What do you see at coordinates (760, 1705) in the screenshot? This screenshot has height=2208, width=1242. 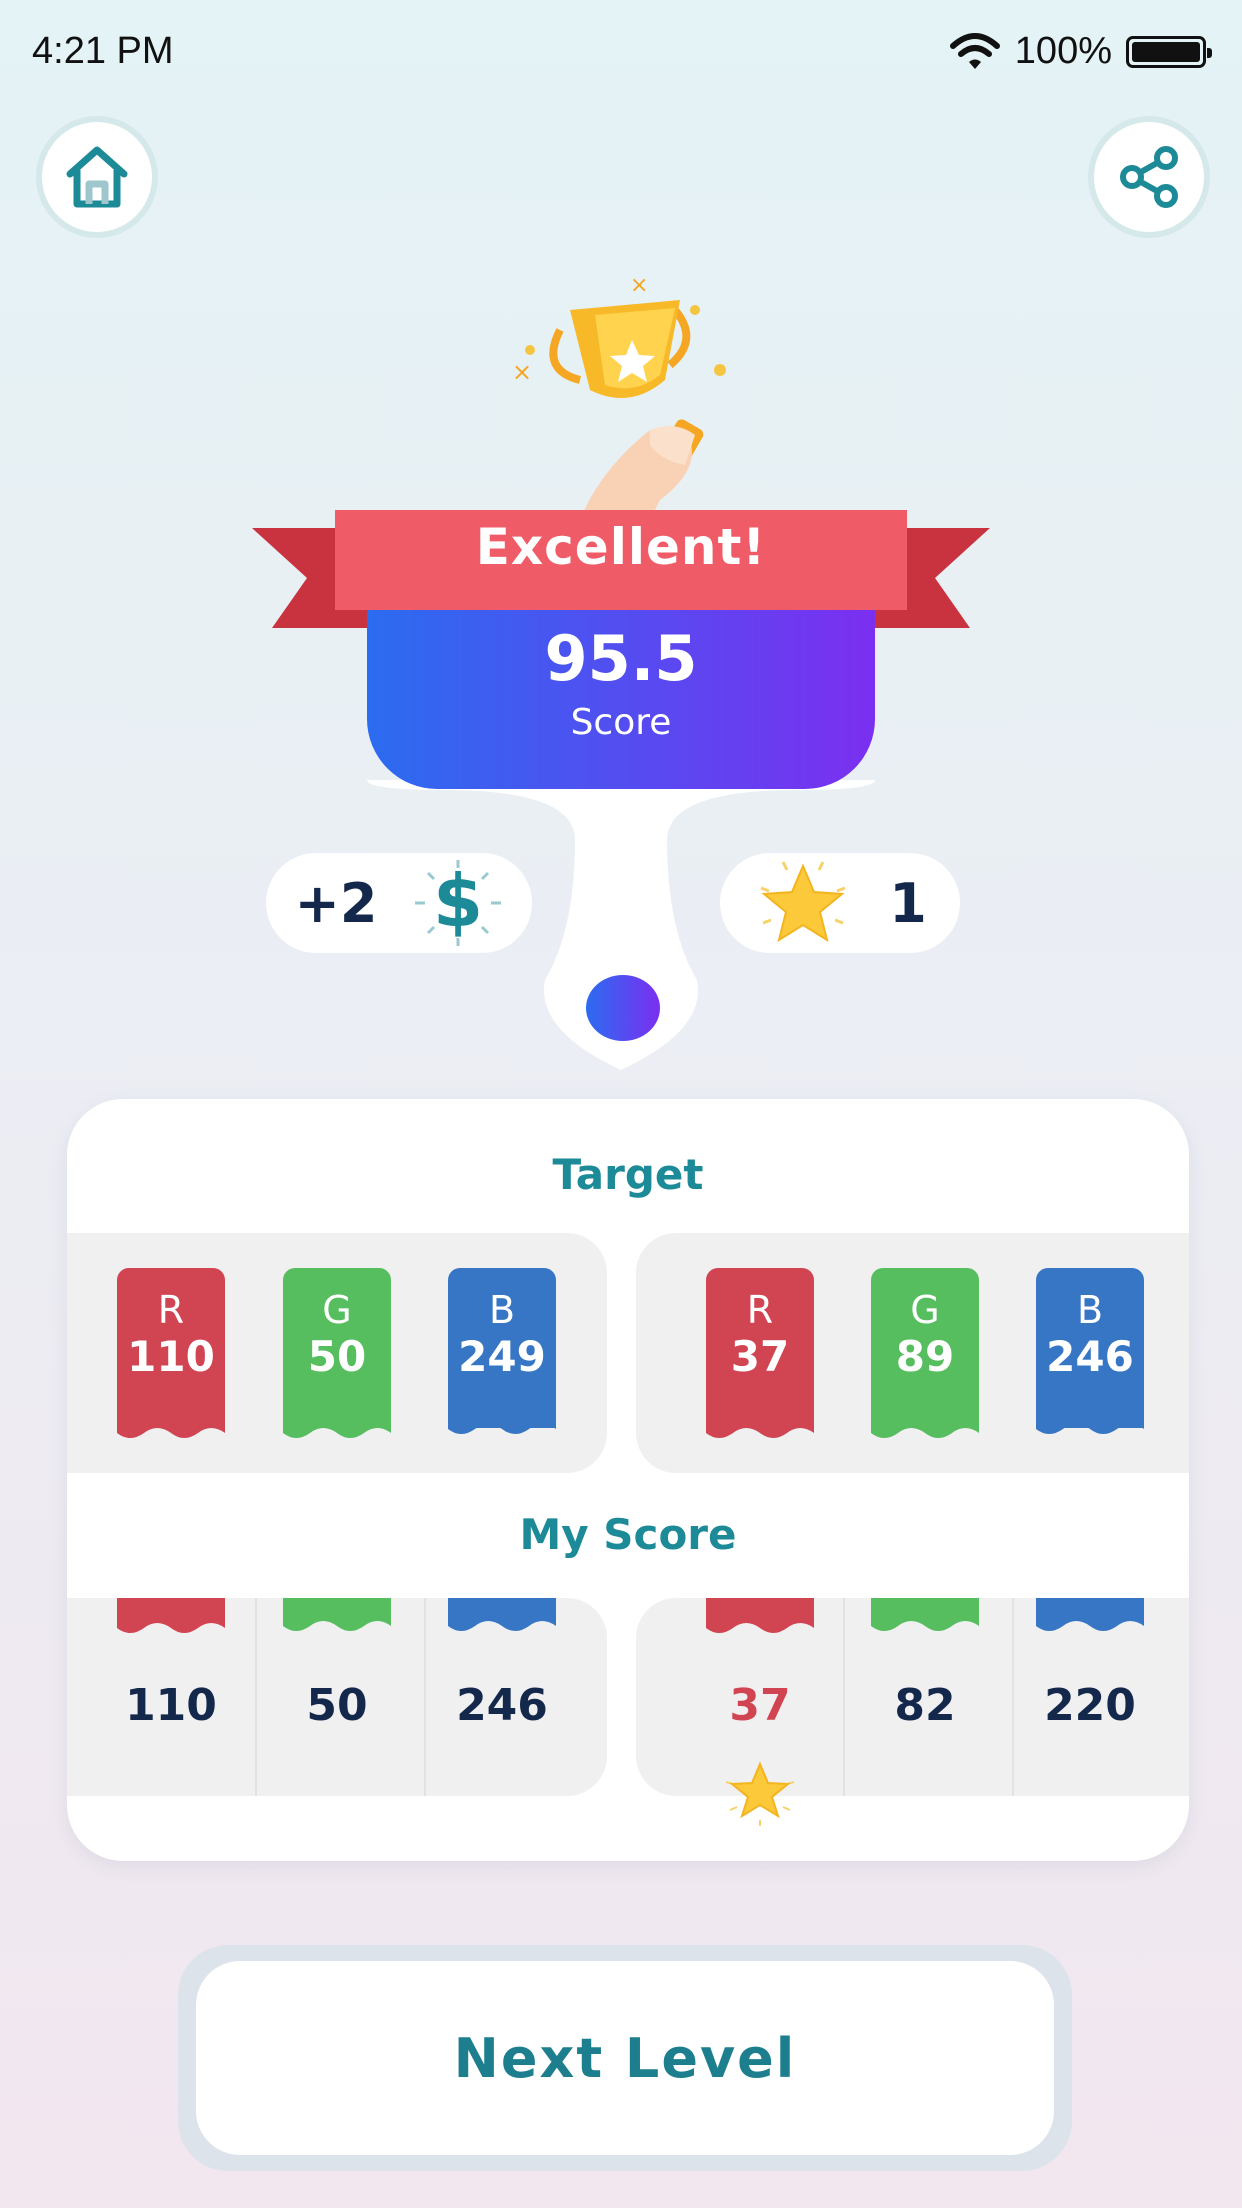 I see `my-score-right-r: 37` at bounding box center [760, 1705].